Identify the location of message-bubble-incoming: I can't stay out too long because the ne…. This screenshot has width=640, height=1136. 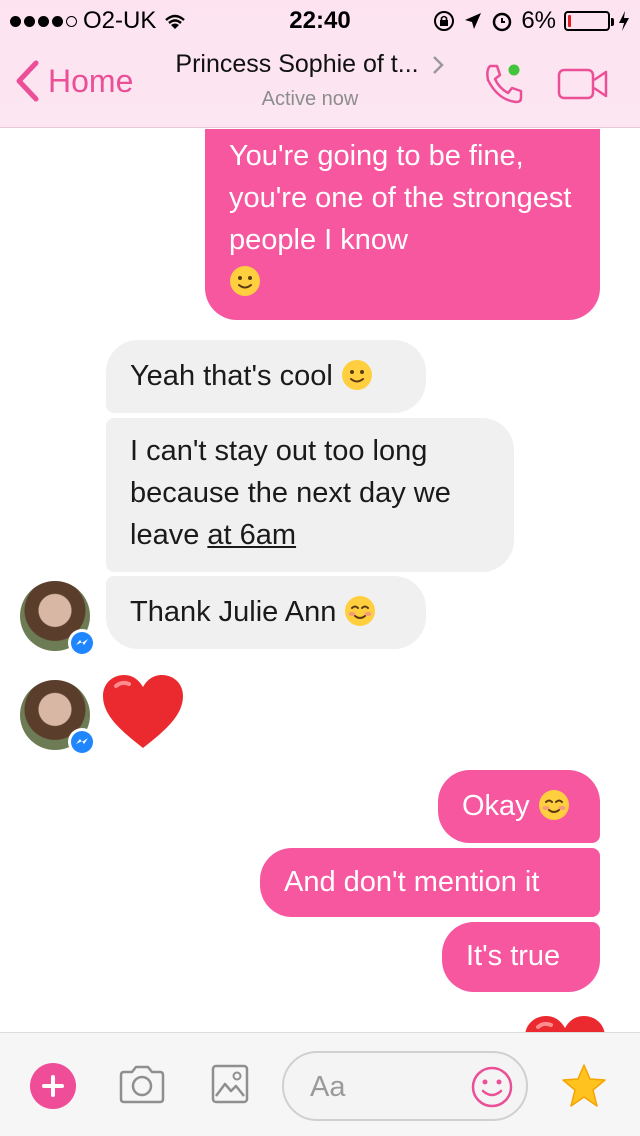
(310, 495).